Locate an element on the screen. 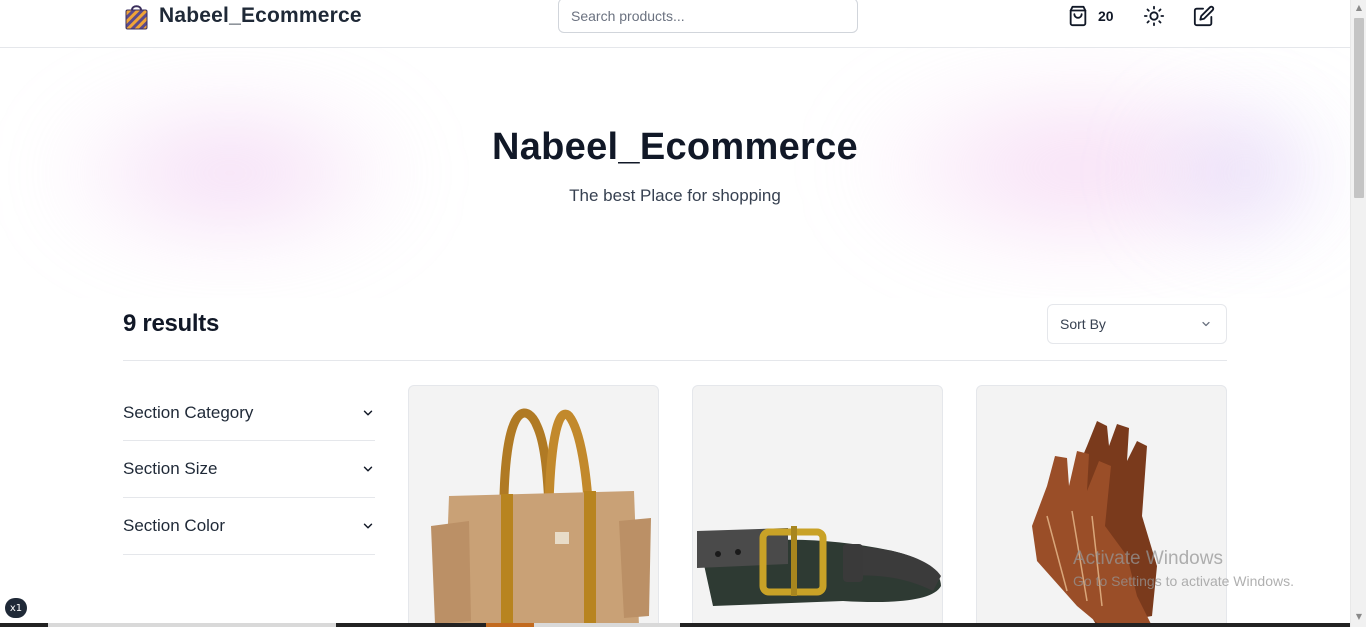  scroll-thumb is located at coordinates (1359, 108).